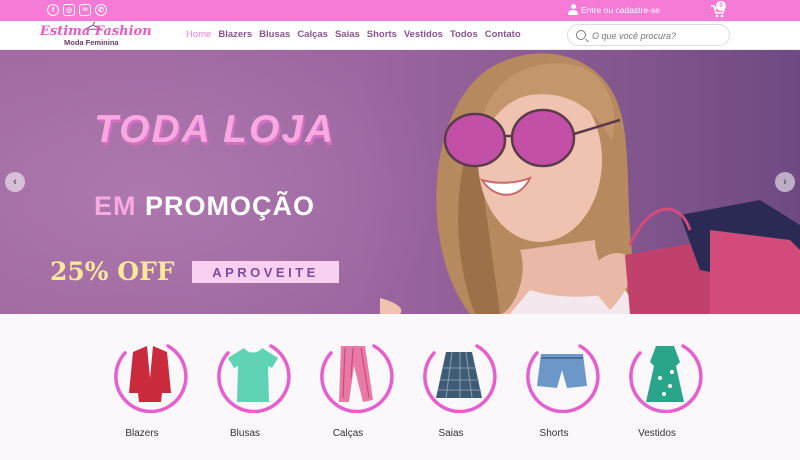 The height and width of the screenshot is (460, 800). What do you see at coordinates (77, 10) in the screenshot?
I see `social-links: f ◎ in ✆` at bounding box center [77, 10].